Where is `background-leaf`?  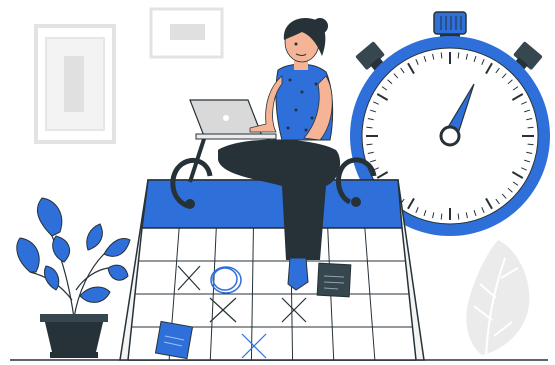 background-leaf is located at coordinates (498, 298).